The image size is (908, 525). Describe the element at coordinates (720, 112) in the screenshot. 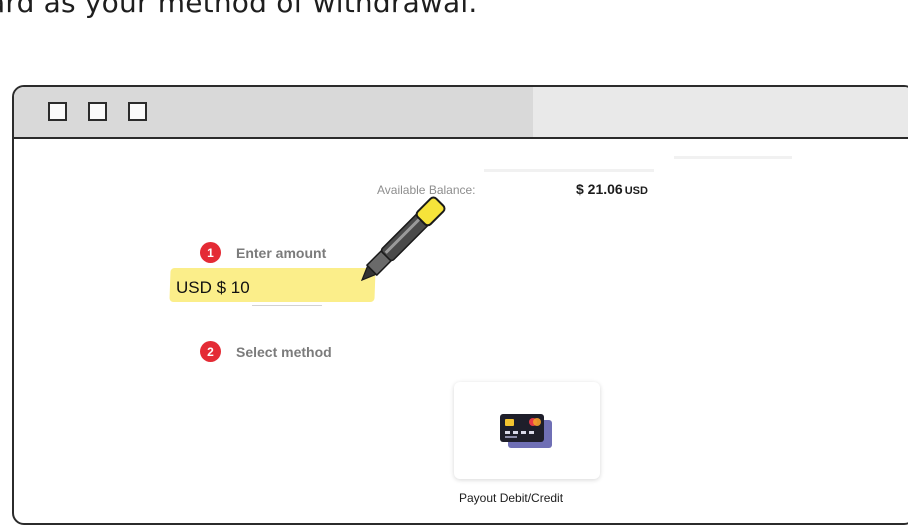

I see `address-bar-area` at that location.